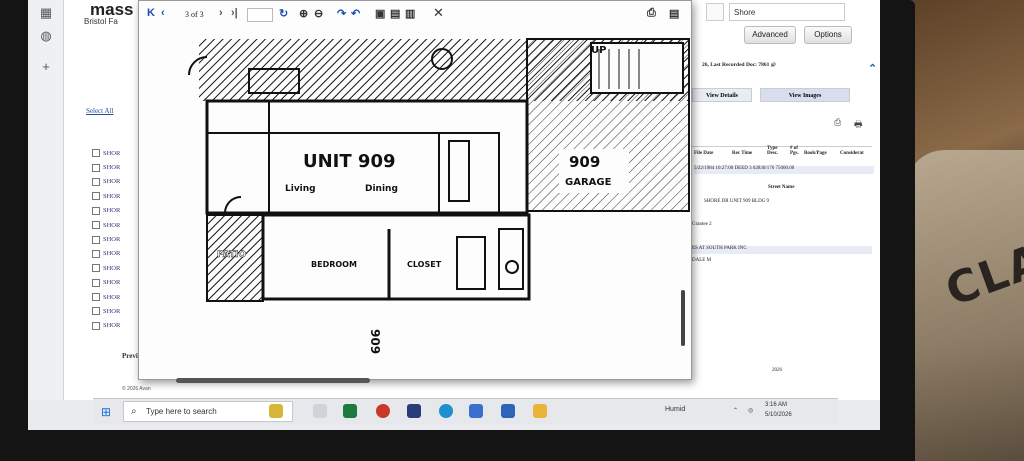 The height and width of the screenshot is (461, 1024). Describe the element at coordinates (588, 182) in the screenshot. I see `garage-label: GARAGE` at that location.